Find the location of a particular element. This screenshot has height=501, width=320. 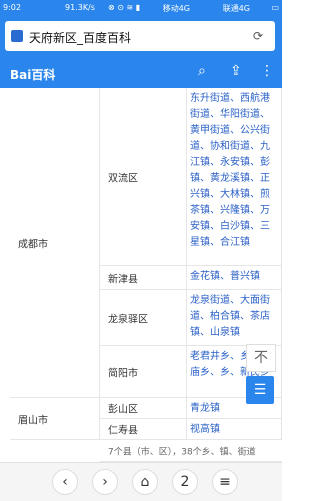

district-name: 龙泉驿区 is located at coordinates (128, 319).